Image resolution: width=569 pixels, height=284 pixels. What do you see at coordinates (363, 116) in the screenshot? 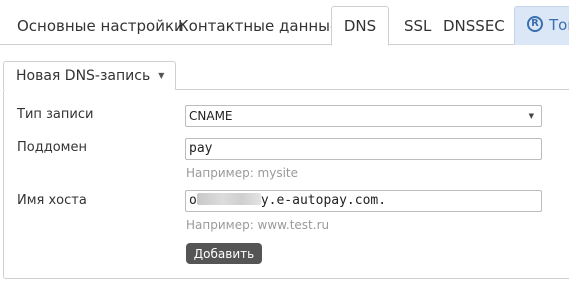
I see `record-type-select: CNAME ▼` at bounding box center [363, 116].